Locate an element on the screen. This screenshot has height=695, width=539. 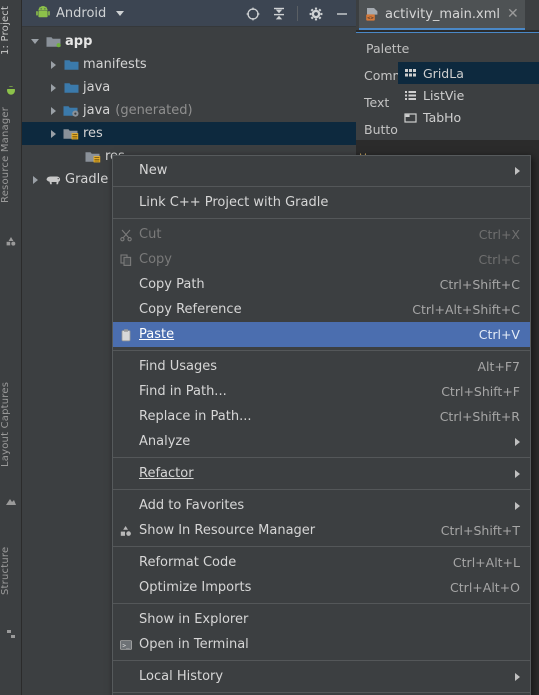
palette-category-label: Text is located at coordinates (377, 102).